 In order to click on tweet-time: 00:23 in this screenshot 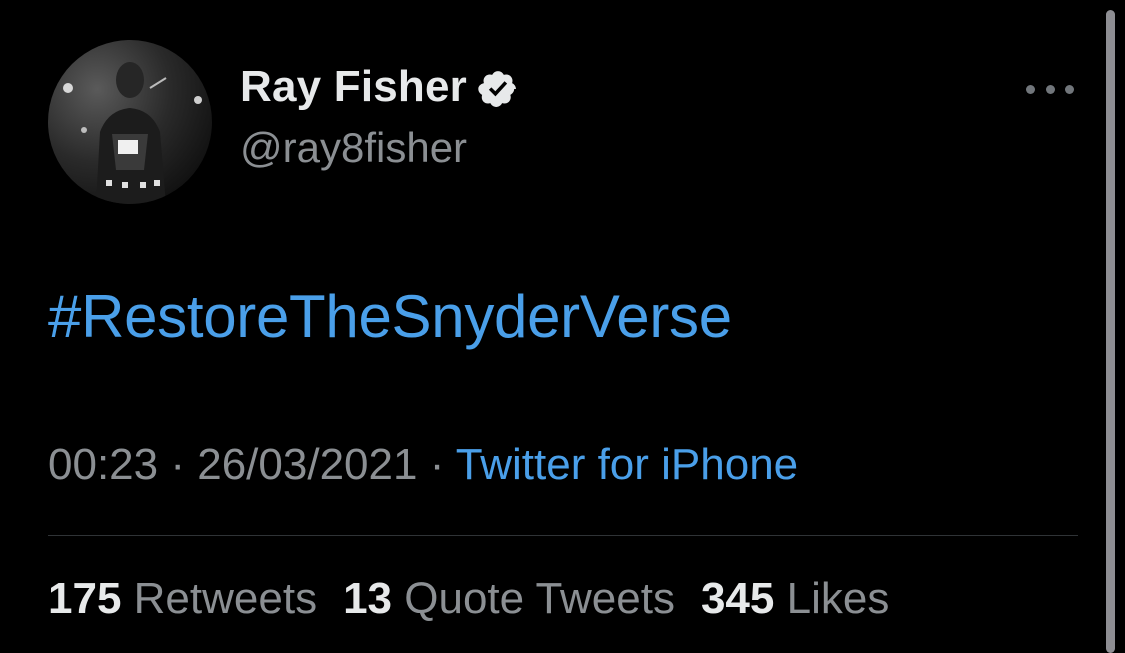, I will do `click(103, 464)`.